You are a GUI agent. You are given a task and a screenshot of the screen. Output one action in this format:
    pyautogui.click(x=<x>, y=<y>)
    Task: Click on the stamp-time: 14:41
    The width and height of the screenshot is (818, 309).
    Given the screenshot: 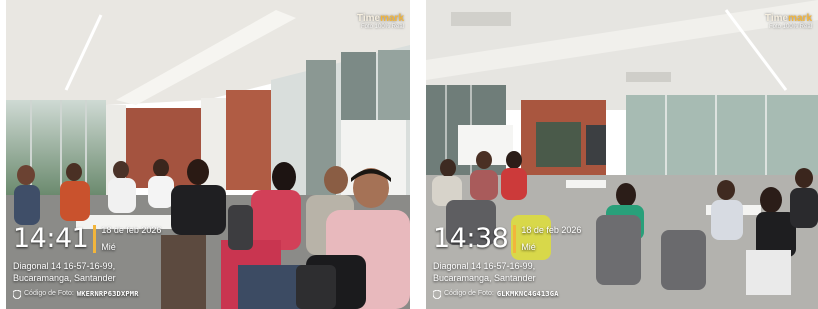 What is the action you would take?
    pyautogui.click(x=51, y=238)
    